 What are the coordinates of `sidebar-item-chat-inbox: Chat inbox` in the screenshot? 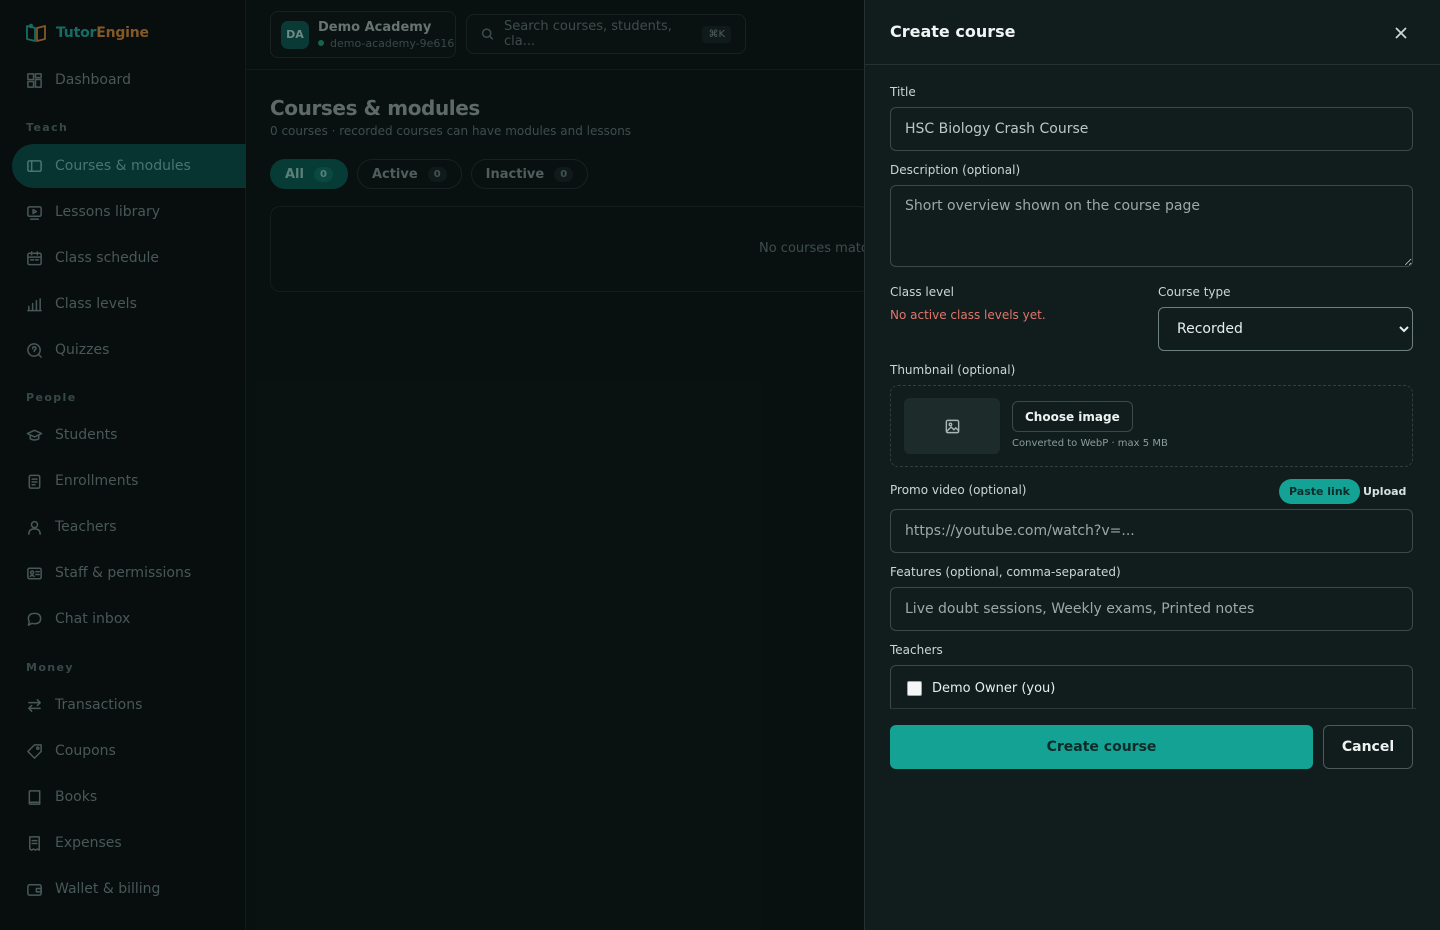 It's located at (129, 619).